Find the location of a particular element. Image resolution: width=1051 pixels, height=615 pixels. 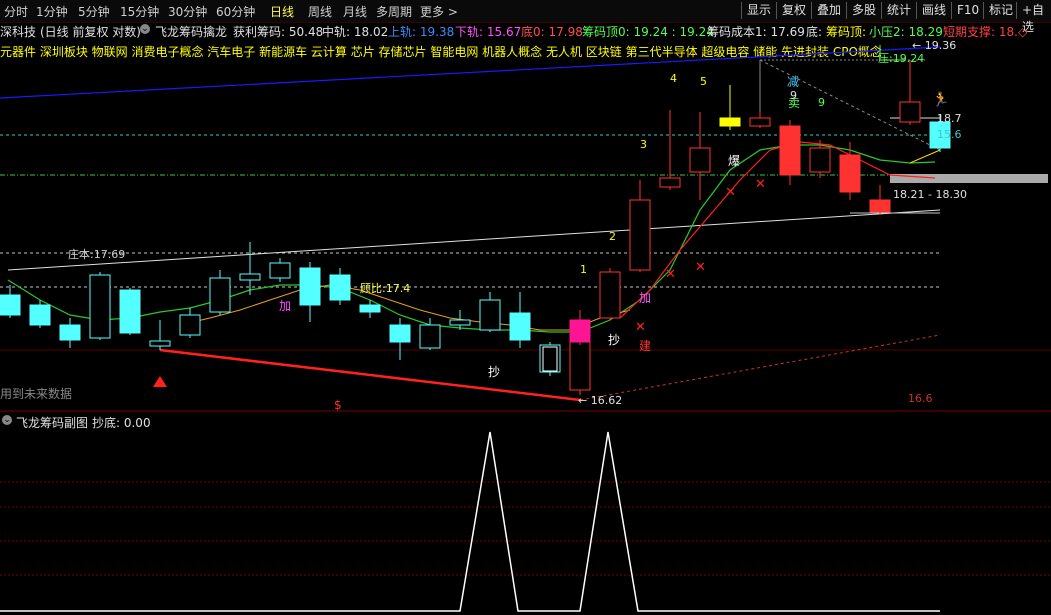

reduce-signal: 减 is located at coordinates (793, 82).